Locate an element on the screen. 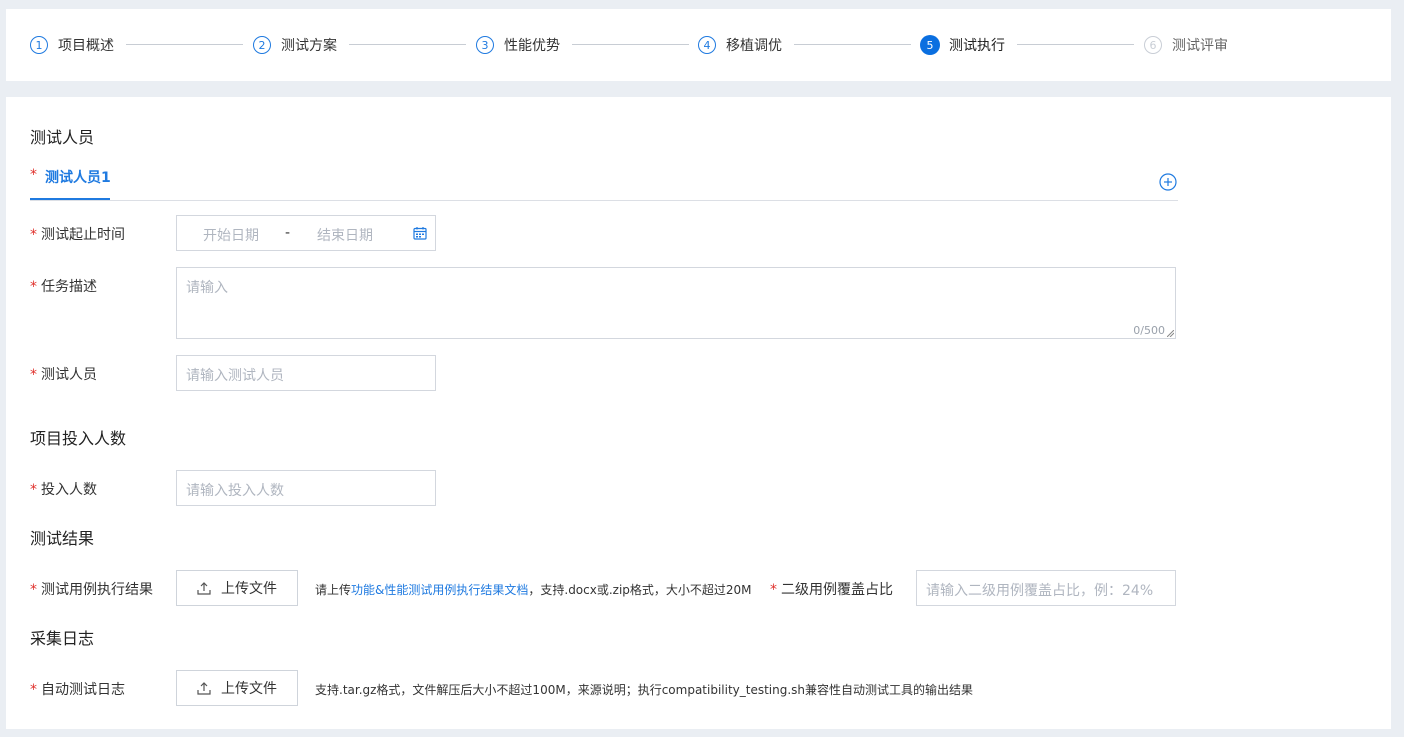  headcount-label: * 投入人数 is located at coordinates (63, 489).